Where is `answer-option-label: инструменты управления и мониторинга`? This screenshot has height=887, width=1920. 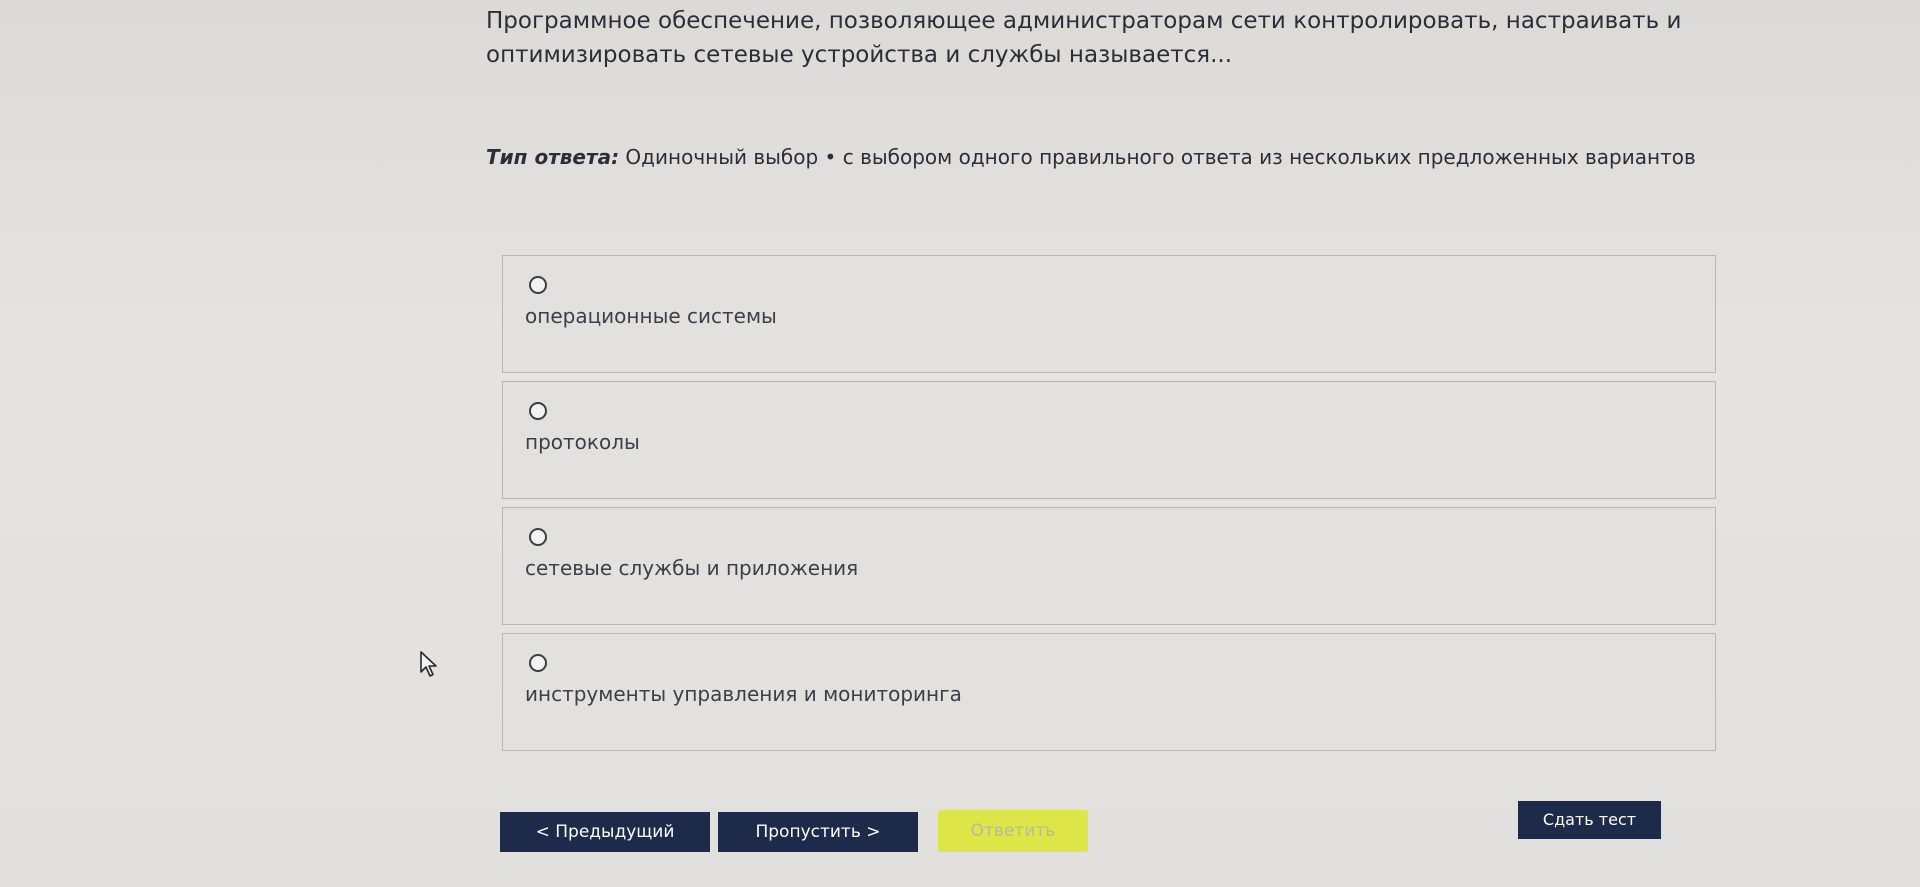 answer-option-label: инструменты управления и мониторинга is located at coordinates (743, 694).